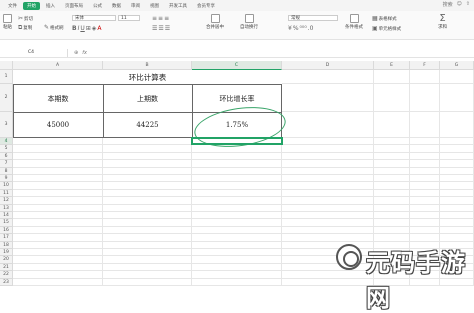 The height and width of the screenshot is (313, 474). I want to click on column-header-a: A, so click(58, 65).